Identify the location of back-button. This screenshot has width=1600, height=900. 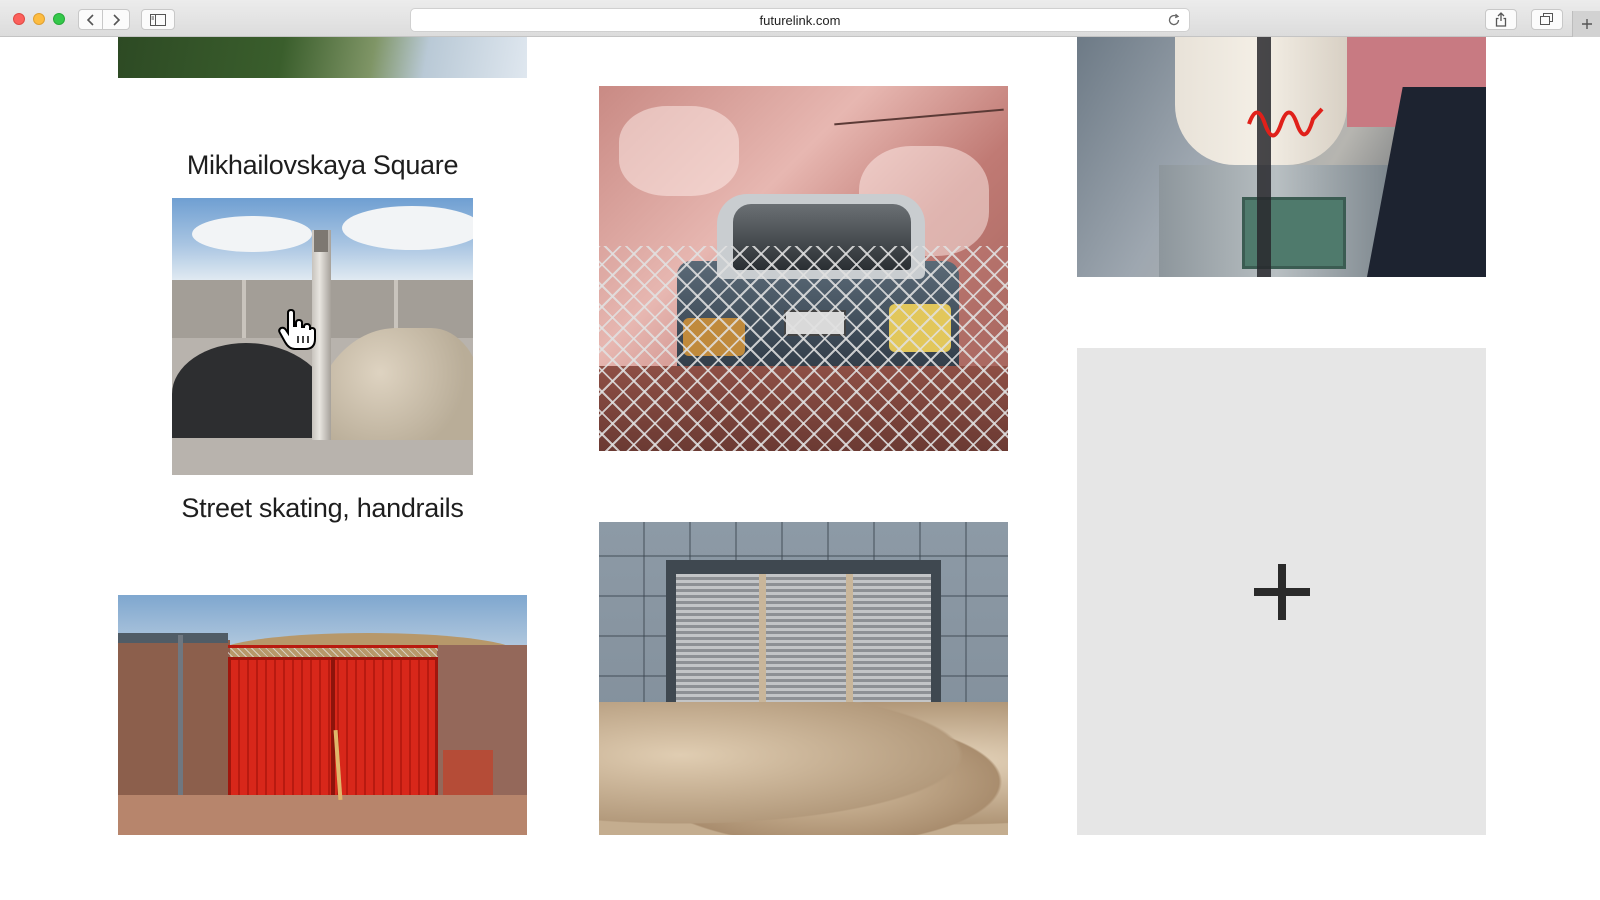
(90, 19).